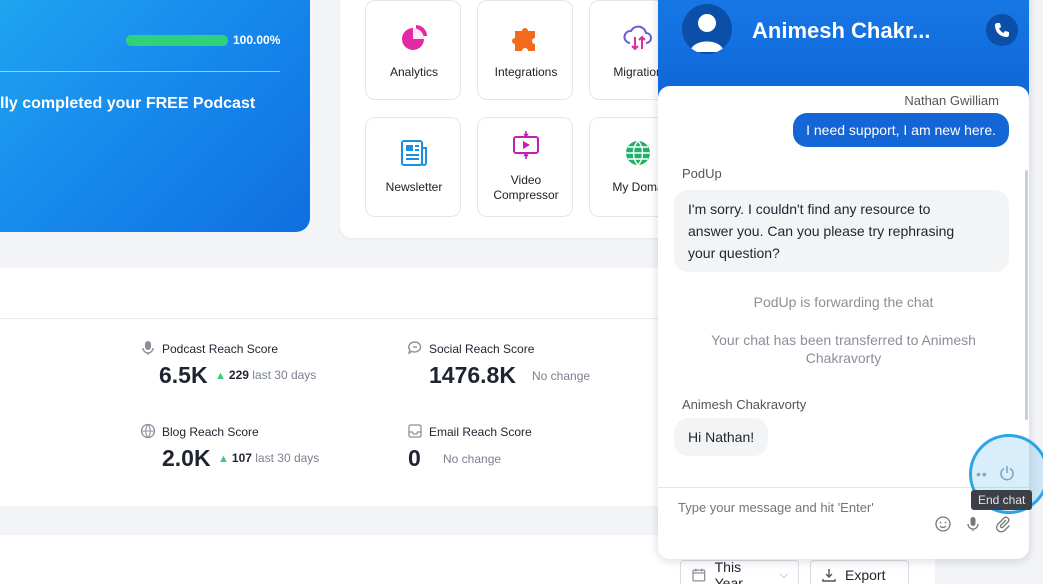 This screenshot has height=584, width=1043. What do you see at coordinates (257, 40) in the screenshot?
I see `progress-percent: 100.00%` at bounding box center [257, 40].